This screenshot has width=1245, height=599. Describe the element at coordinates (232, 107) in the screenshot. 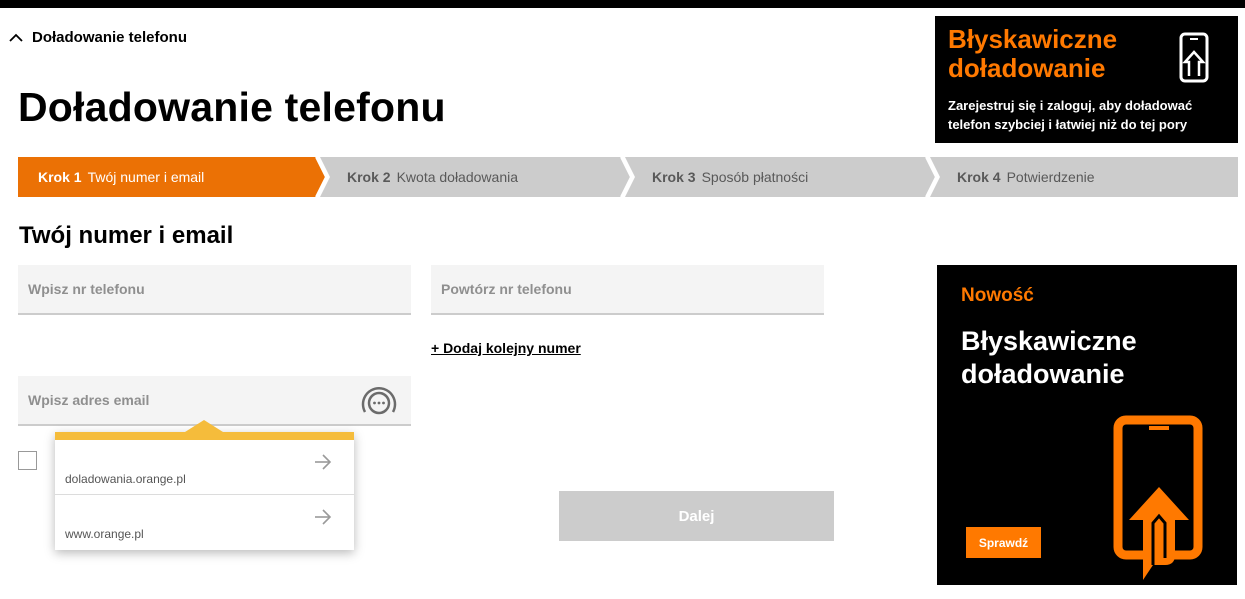

I see `page-title: Doładowanie telefonu` at that location.